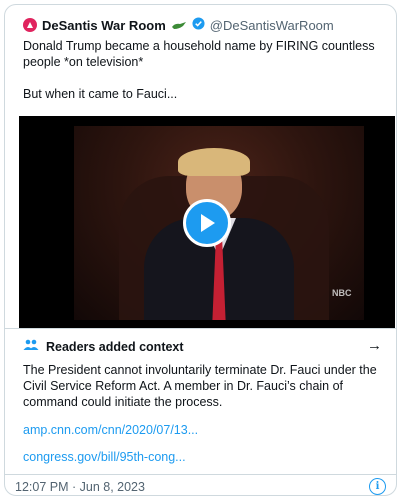  I want to click on timestamp: 12:07 PM · Jun 8, 2023, so click(80, 487).